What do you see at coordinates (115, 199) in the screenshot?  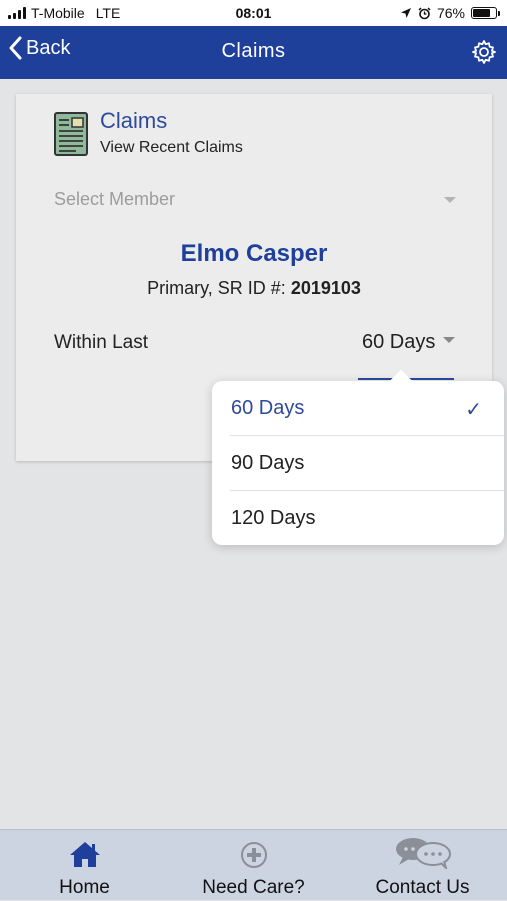 I see `member-select-placeholder: Select Member` at bounding box center [115, 199].